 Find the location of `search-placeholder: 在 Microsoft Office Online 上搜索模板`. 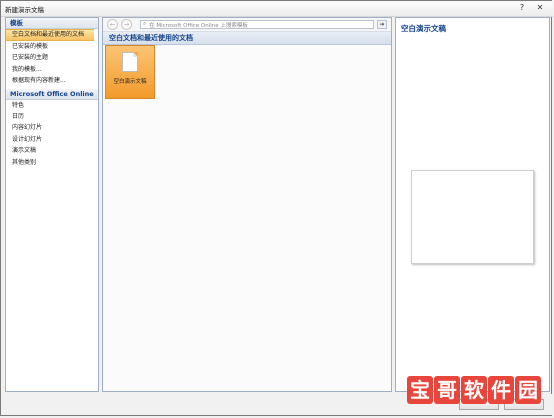

search-placeholder: 在 Microsoft Office Online 上搜索模板 is located at coordinates (198, 25).